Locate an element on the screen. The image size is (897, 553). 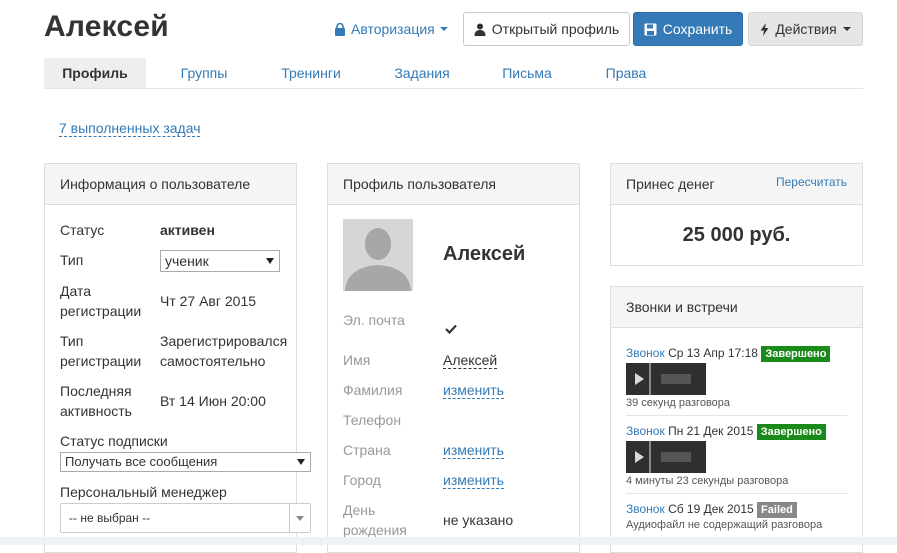
call-item-header: Звонок Пн 21 Дек 2015 Завершено is located at coordinates (726, 431).